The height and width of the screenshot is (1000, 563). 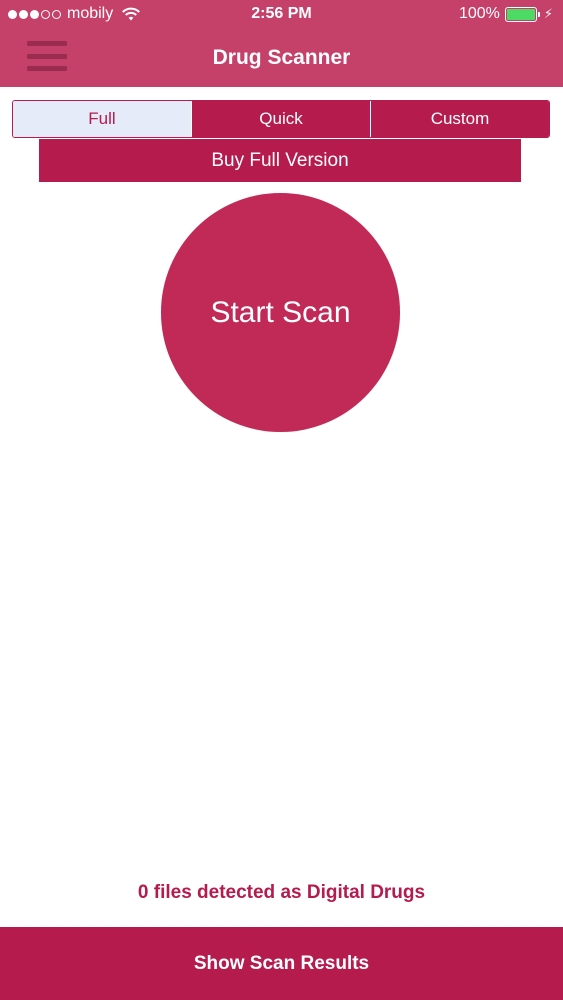 I want to click on battery-status: 100% ⚡, so click(x=506, y=14).